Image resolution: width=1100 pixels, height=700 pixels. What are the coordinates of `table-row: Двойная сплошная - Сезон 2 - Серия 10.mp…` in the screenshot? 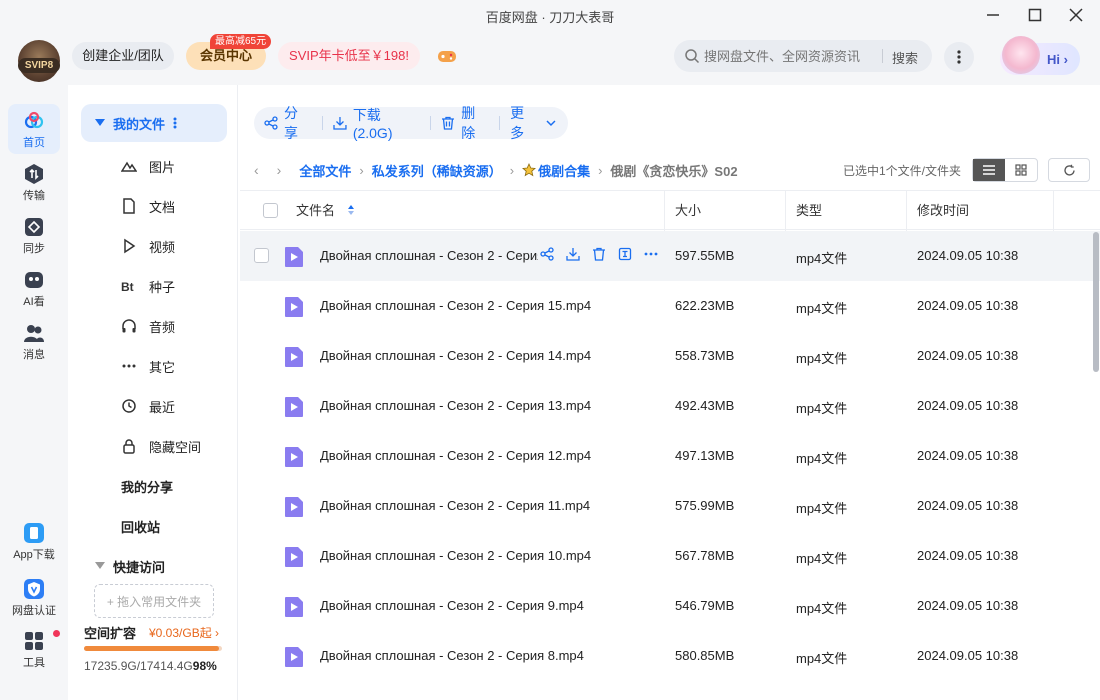 It's located at (670, 556).